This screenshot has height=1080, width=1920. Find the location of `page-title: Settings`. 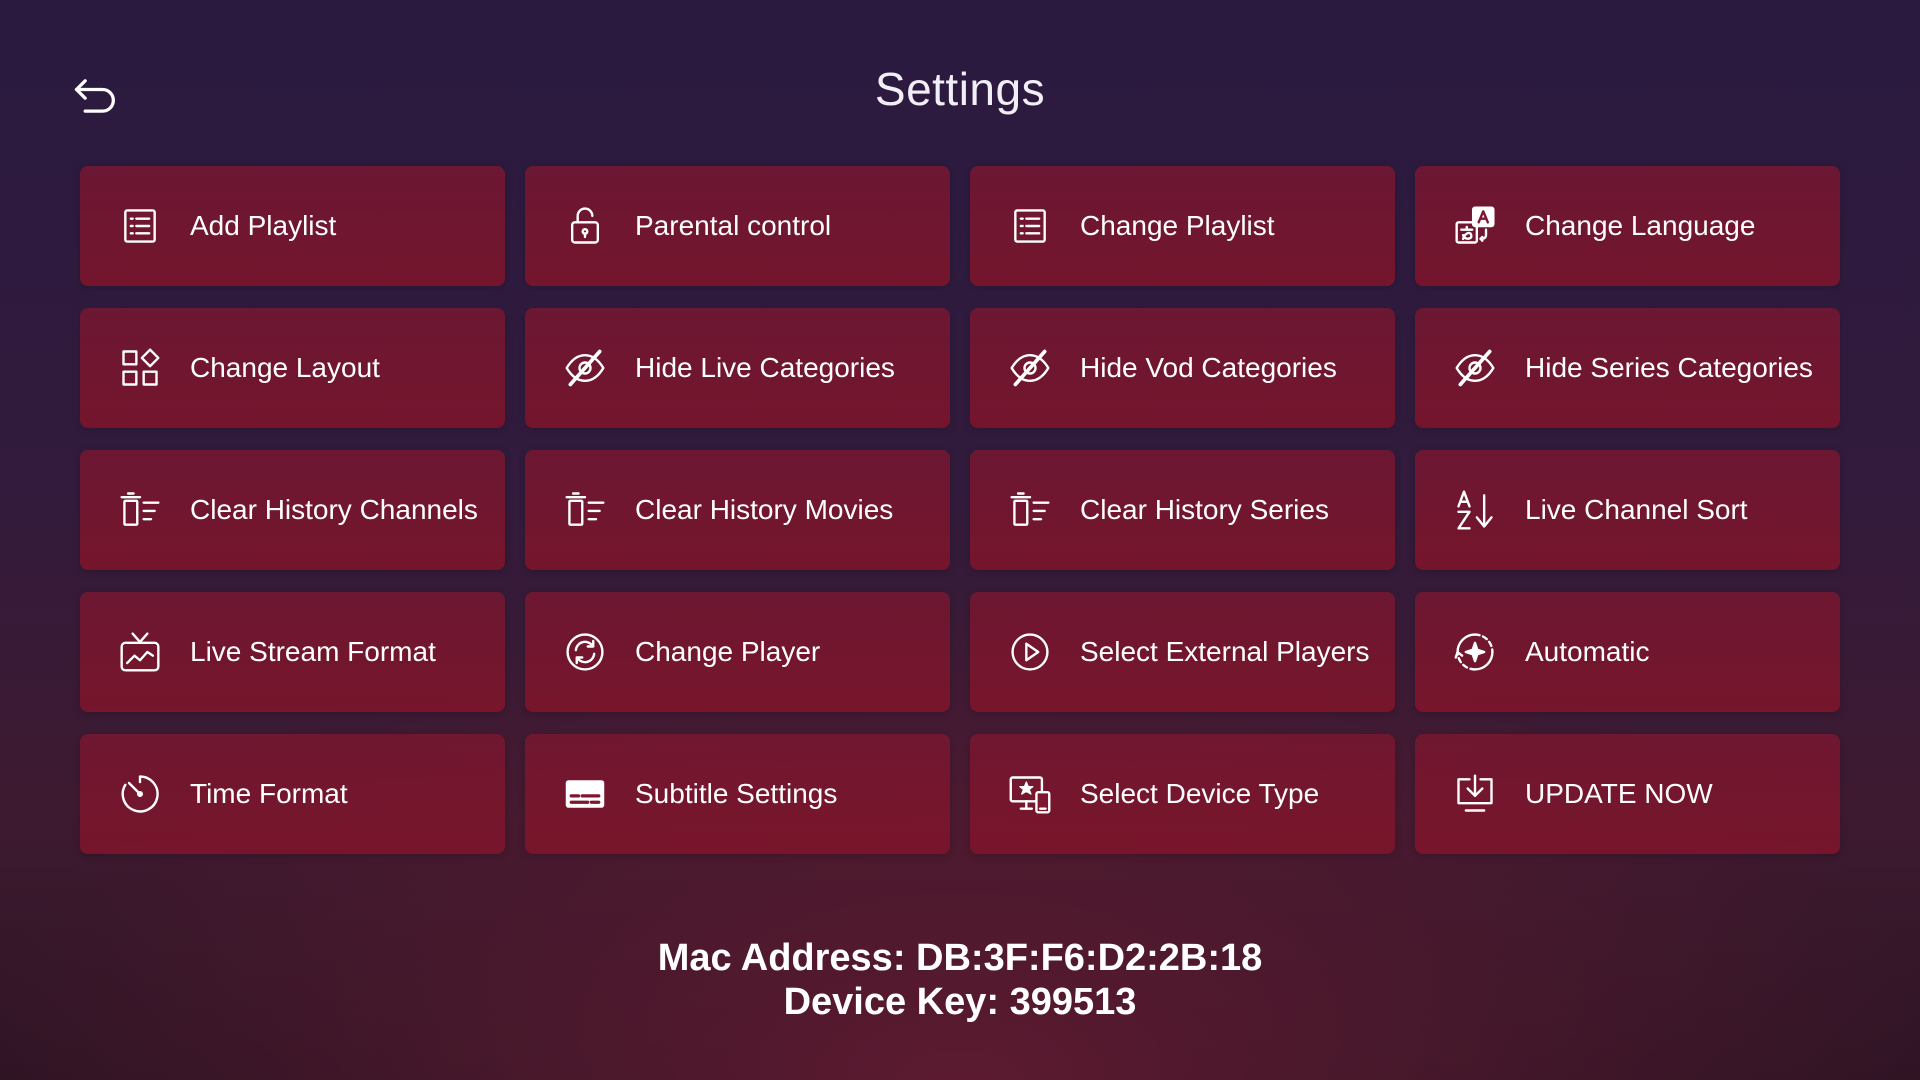

page-title: Settings is located at coordinates (960, 89).